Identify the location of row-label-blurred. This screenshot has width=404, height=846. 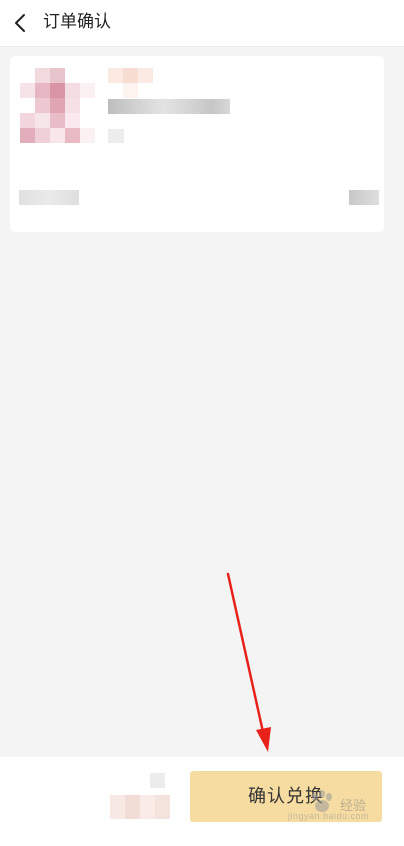
(49, 197).